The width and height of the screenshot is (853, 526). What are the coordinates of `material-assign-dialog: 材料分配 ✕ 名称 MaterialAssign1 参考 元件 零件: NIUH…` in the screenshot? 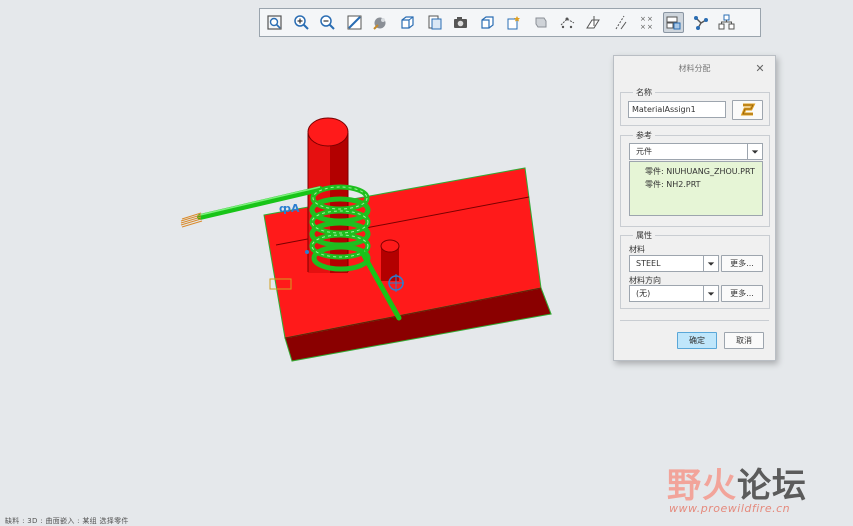 It's located at (694, 208).